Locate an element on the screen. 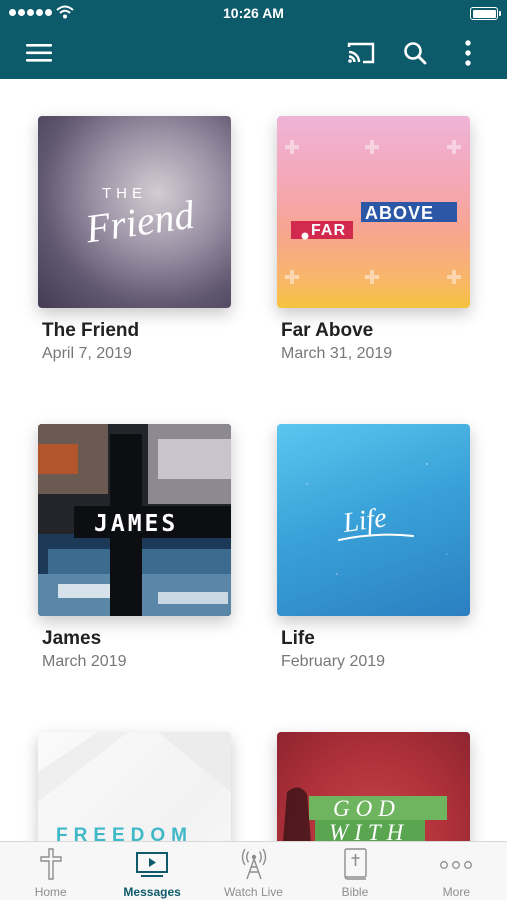 Image resolution: width=507 pixels, height=900 pixels. far-above-artwork: ABOVE FAR is located at coordinates (373, 212).